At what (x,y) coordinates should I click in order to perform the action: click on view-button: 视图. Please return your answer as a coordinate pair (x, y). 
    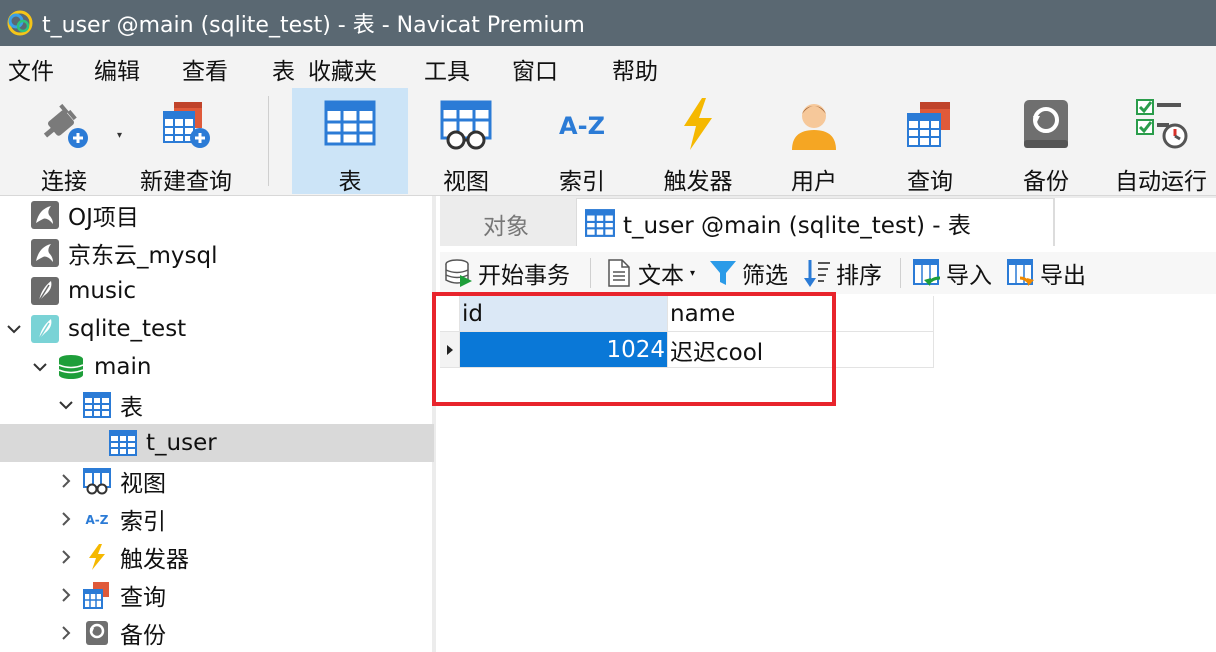
    Looking at the image, I should click on (466, 141).